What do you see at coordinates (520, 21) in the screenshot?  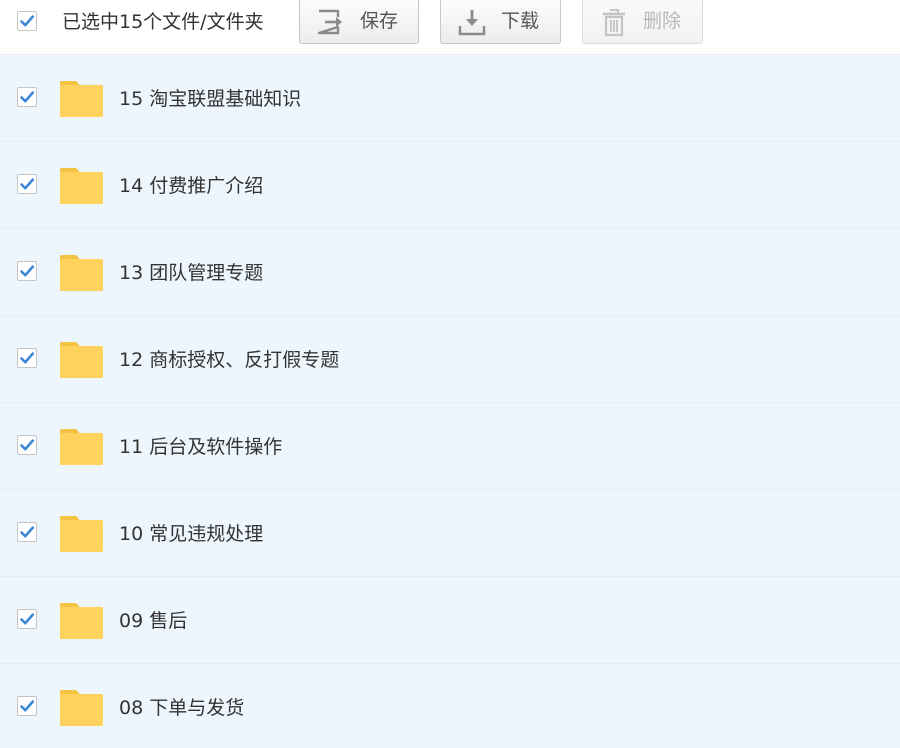 I see `download-label: 下载` at bounding box center [520, 21].